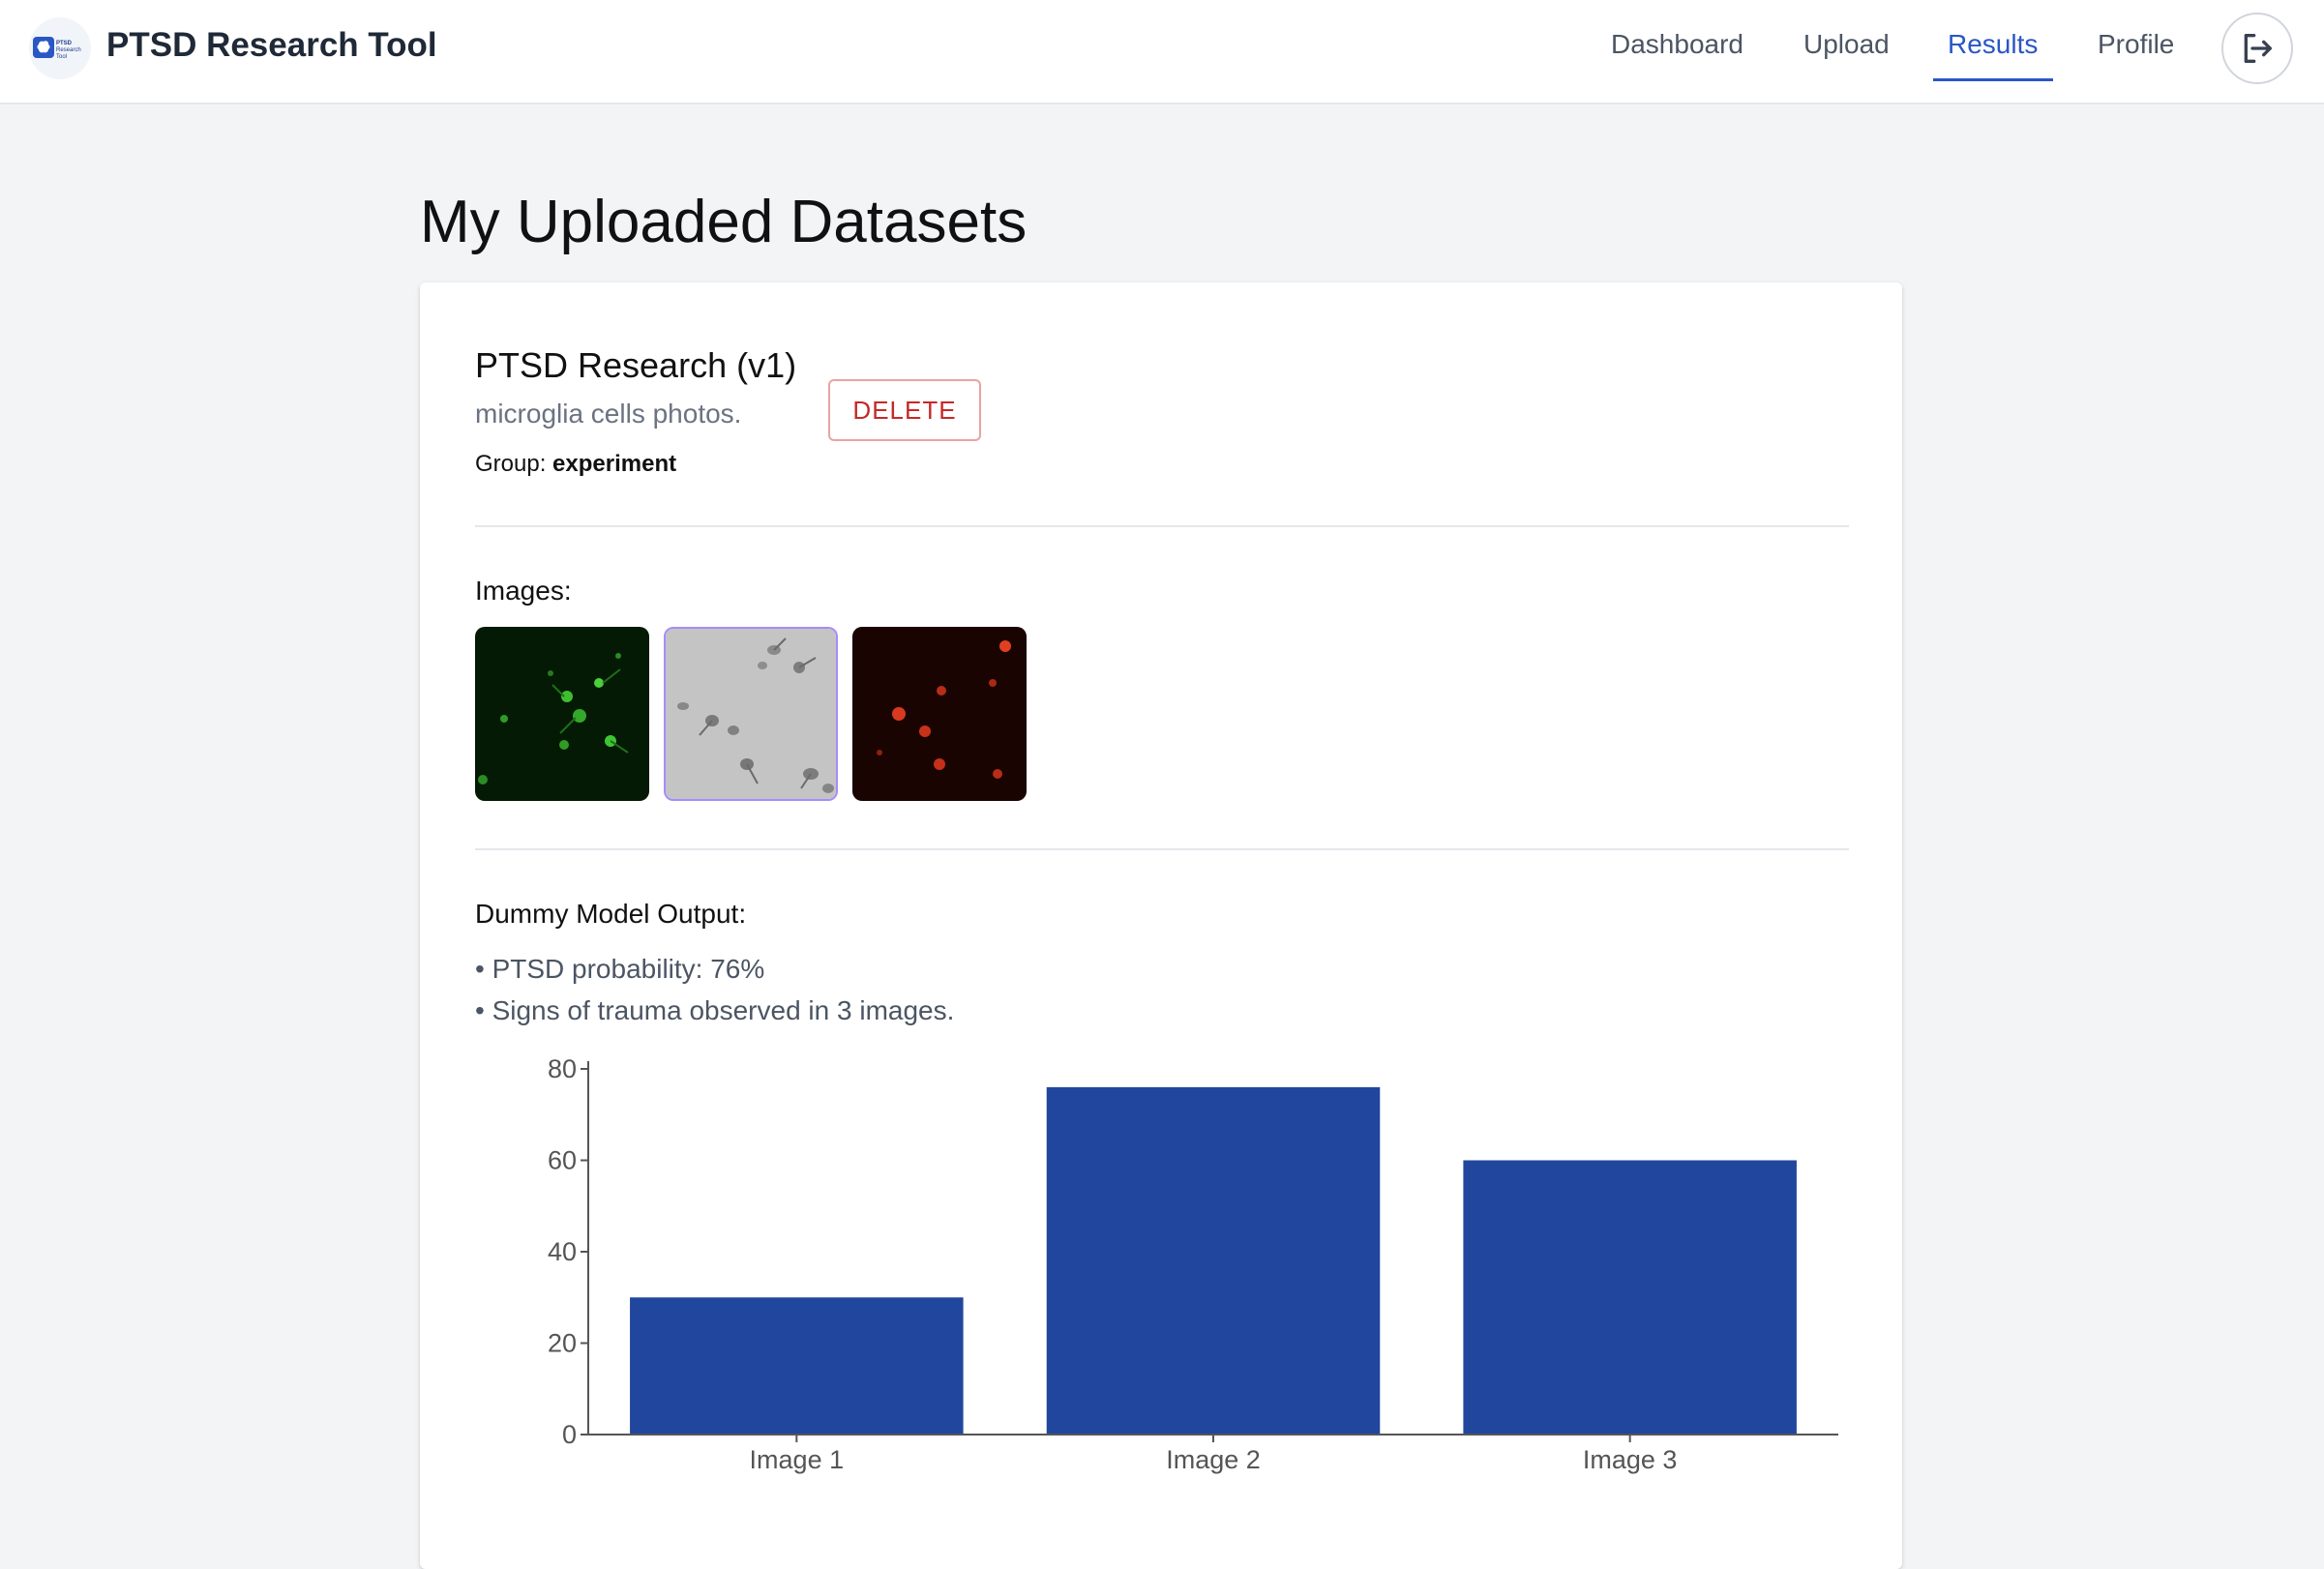 The image size is (2324, 1569). What do you see at coordinates (1847, 44) in the screenshot?
I see `nav-upload: Upload` at bounding box center [1847, 44].